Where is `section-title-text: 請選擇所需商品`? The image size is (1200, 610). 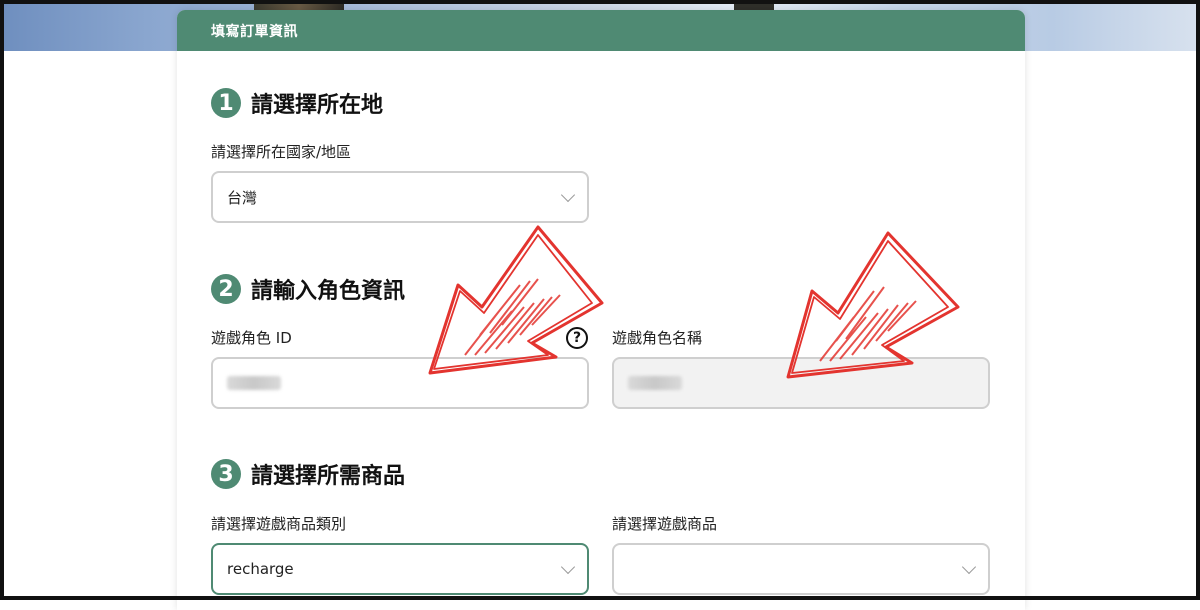
section-title-text: 請選擇所需商品 is located at coordinates (328, 476).